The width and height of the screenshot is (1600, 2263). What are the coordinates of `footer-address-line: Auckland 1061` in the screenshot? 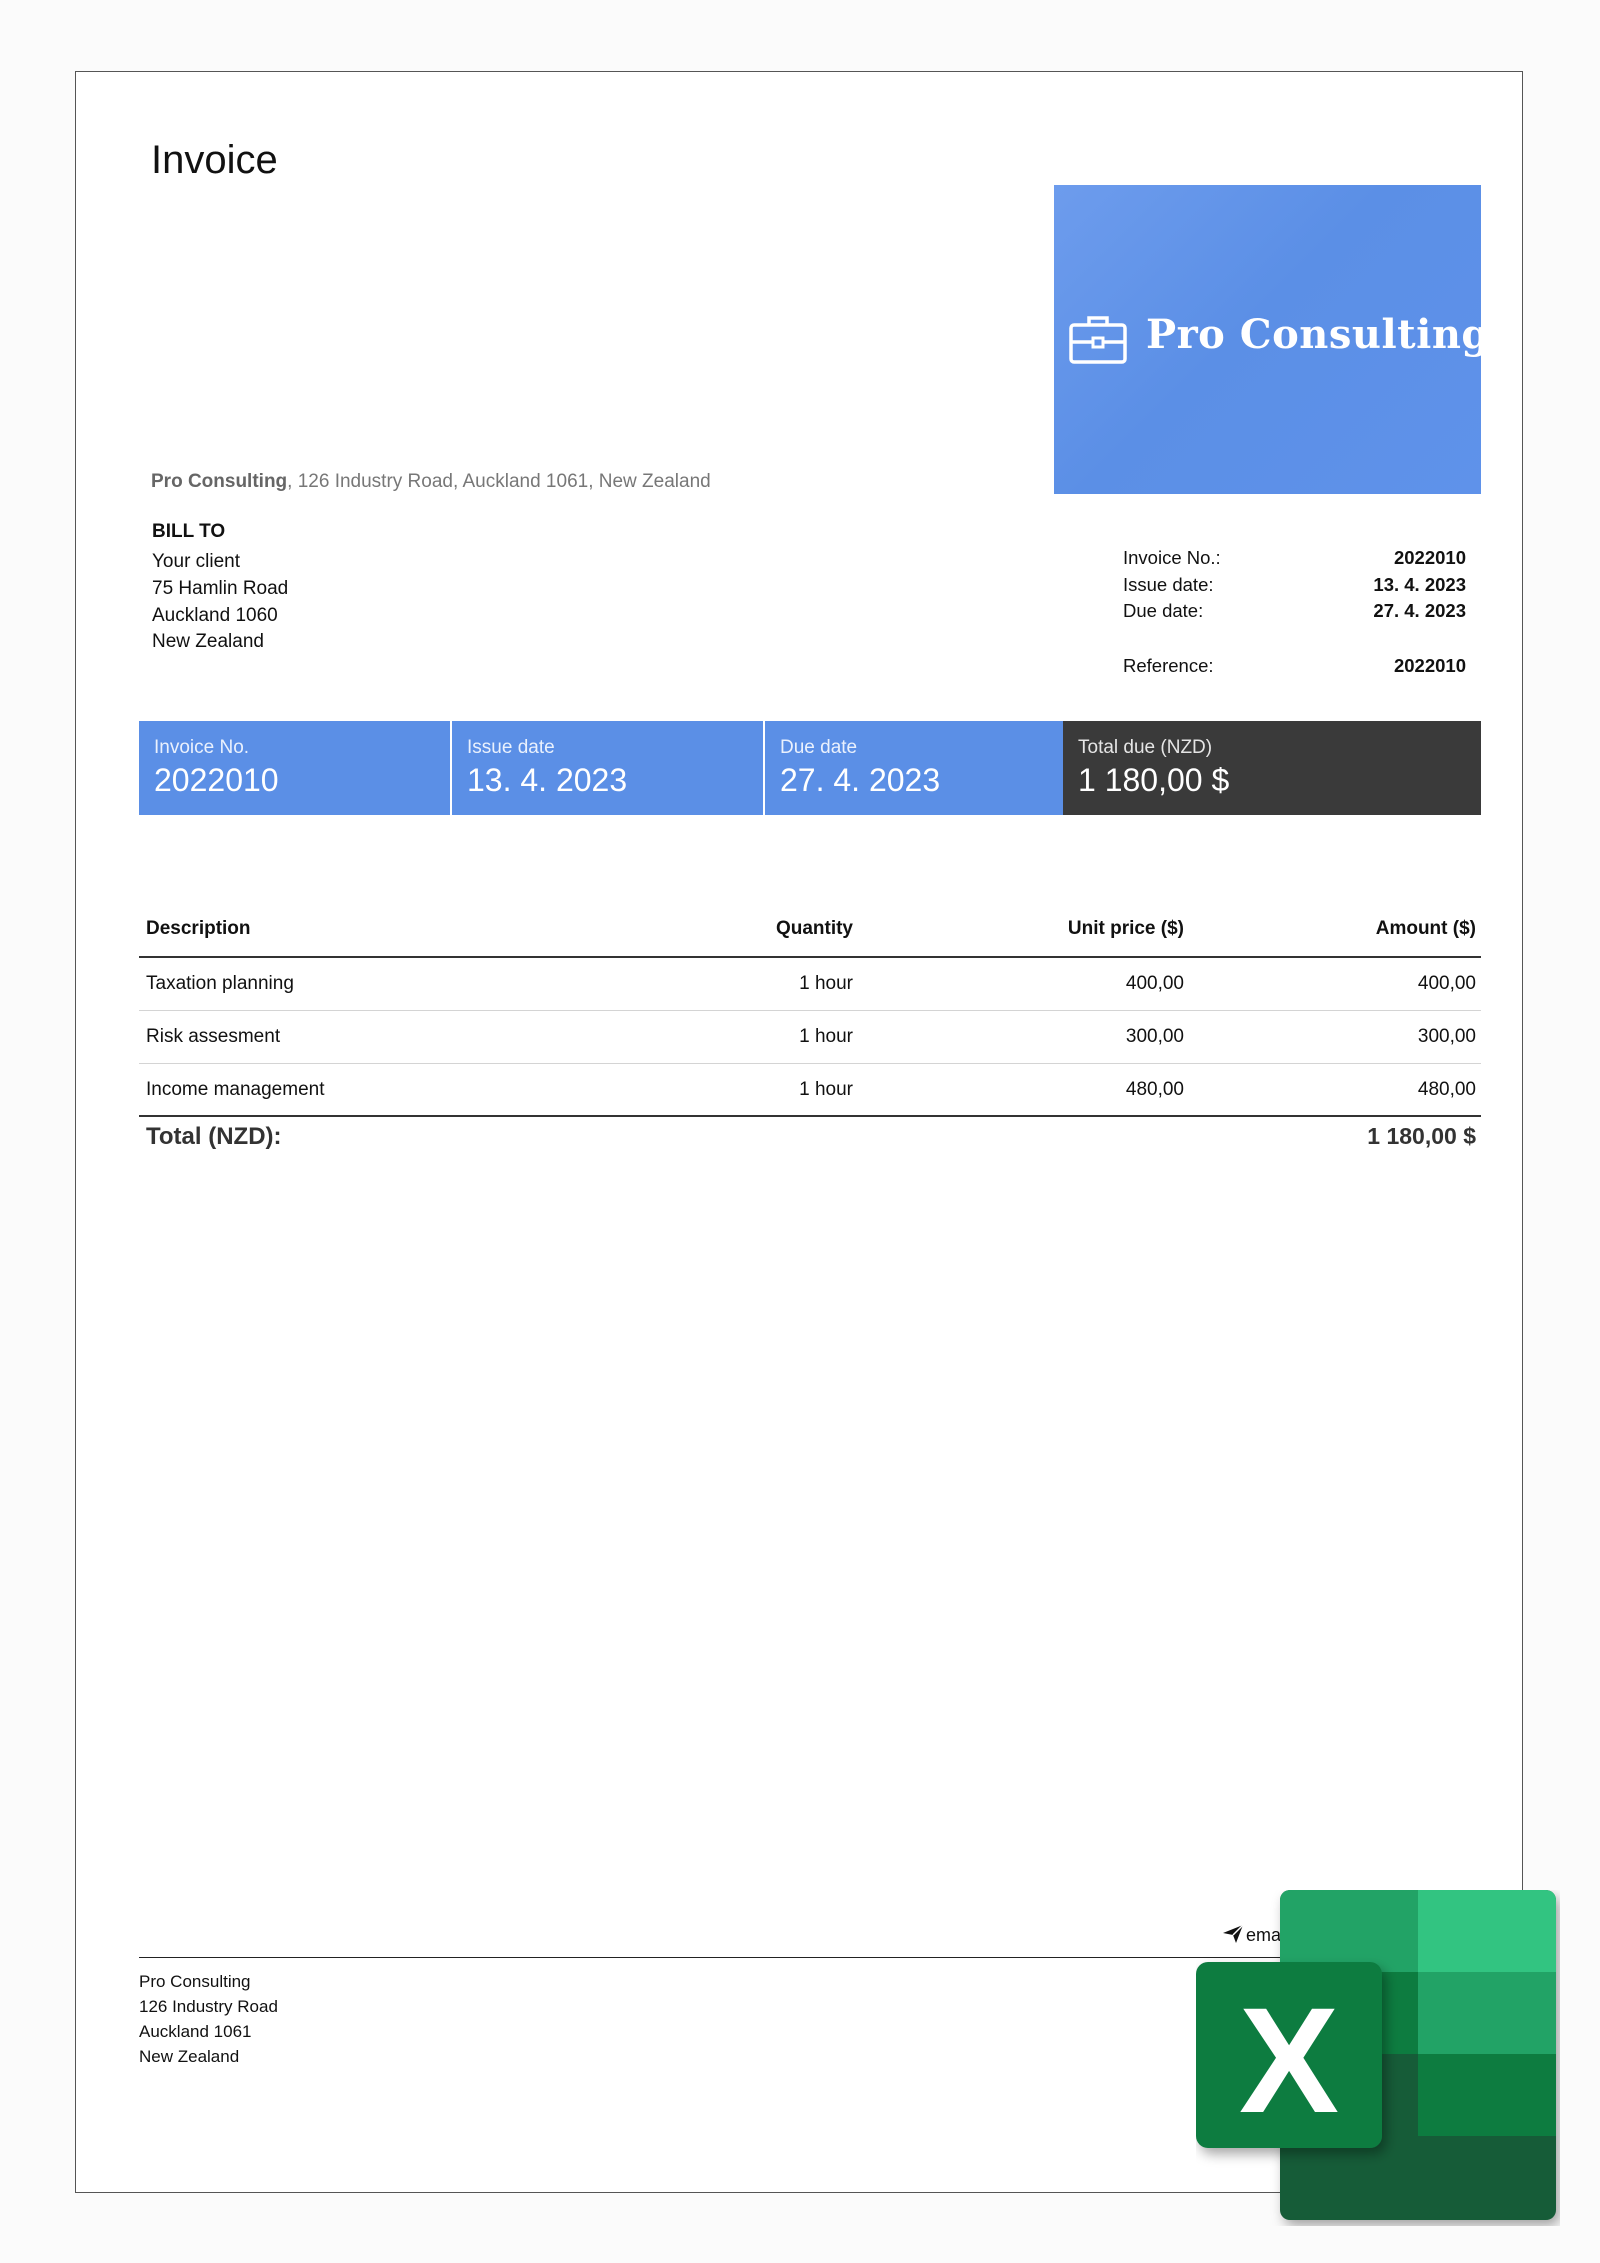 It's located at (195, 2031).